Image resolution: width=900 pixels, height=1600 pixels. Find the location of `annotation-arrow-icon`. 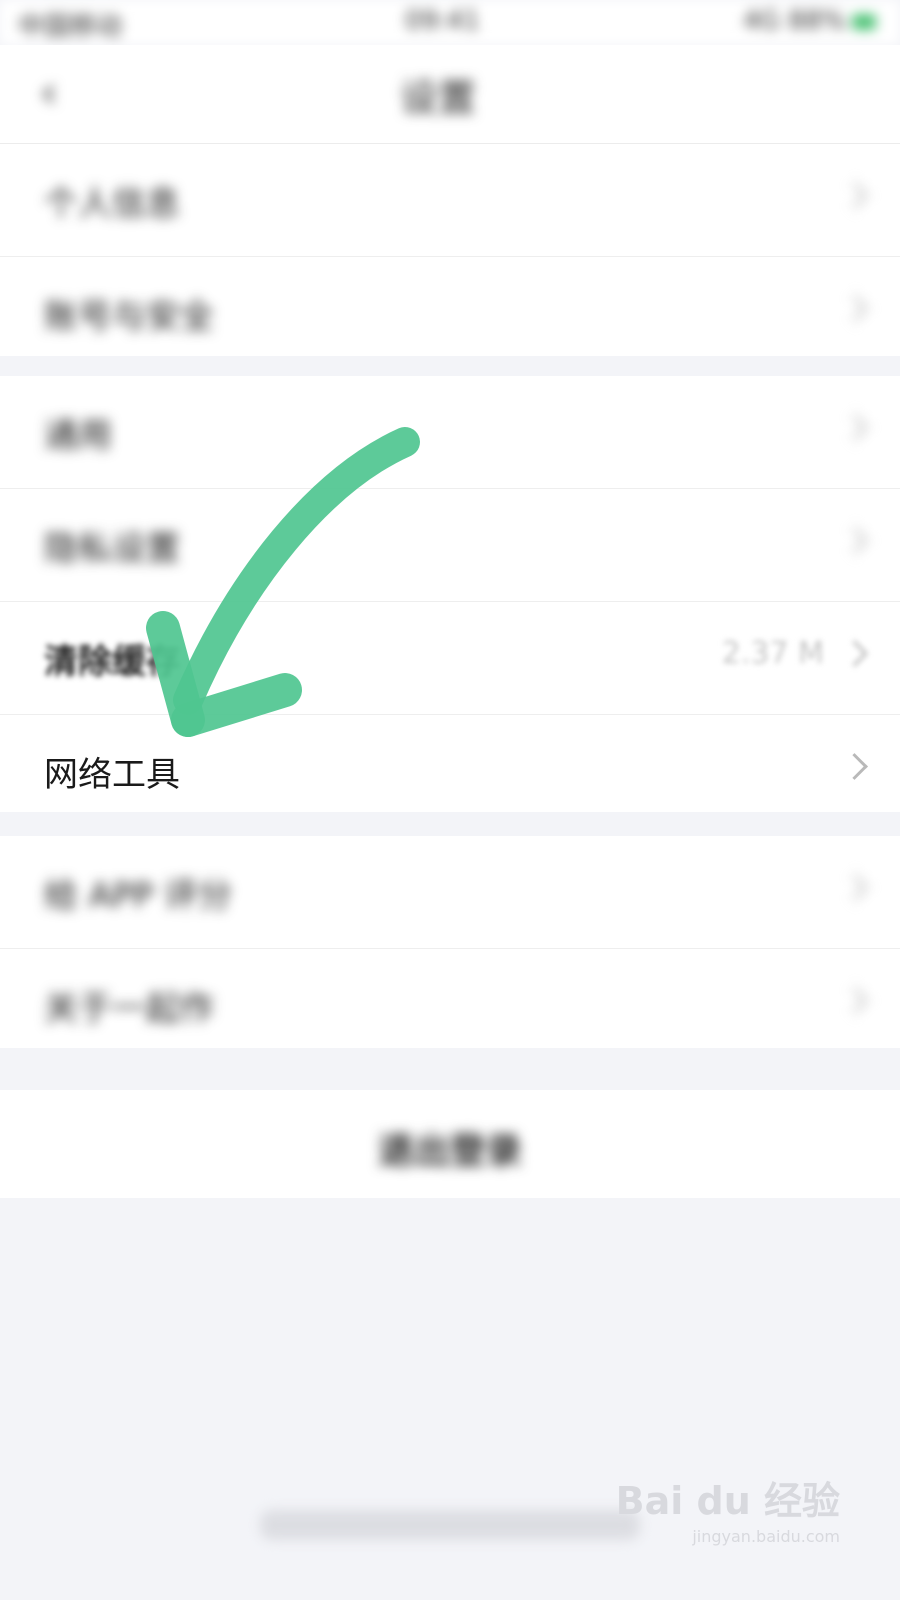

annotation-arrow-icon is located at coordinates (283, 582).